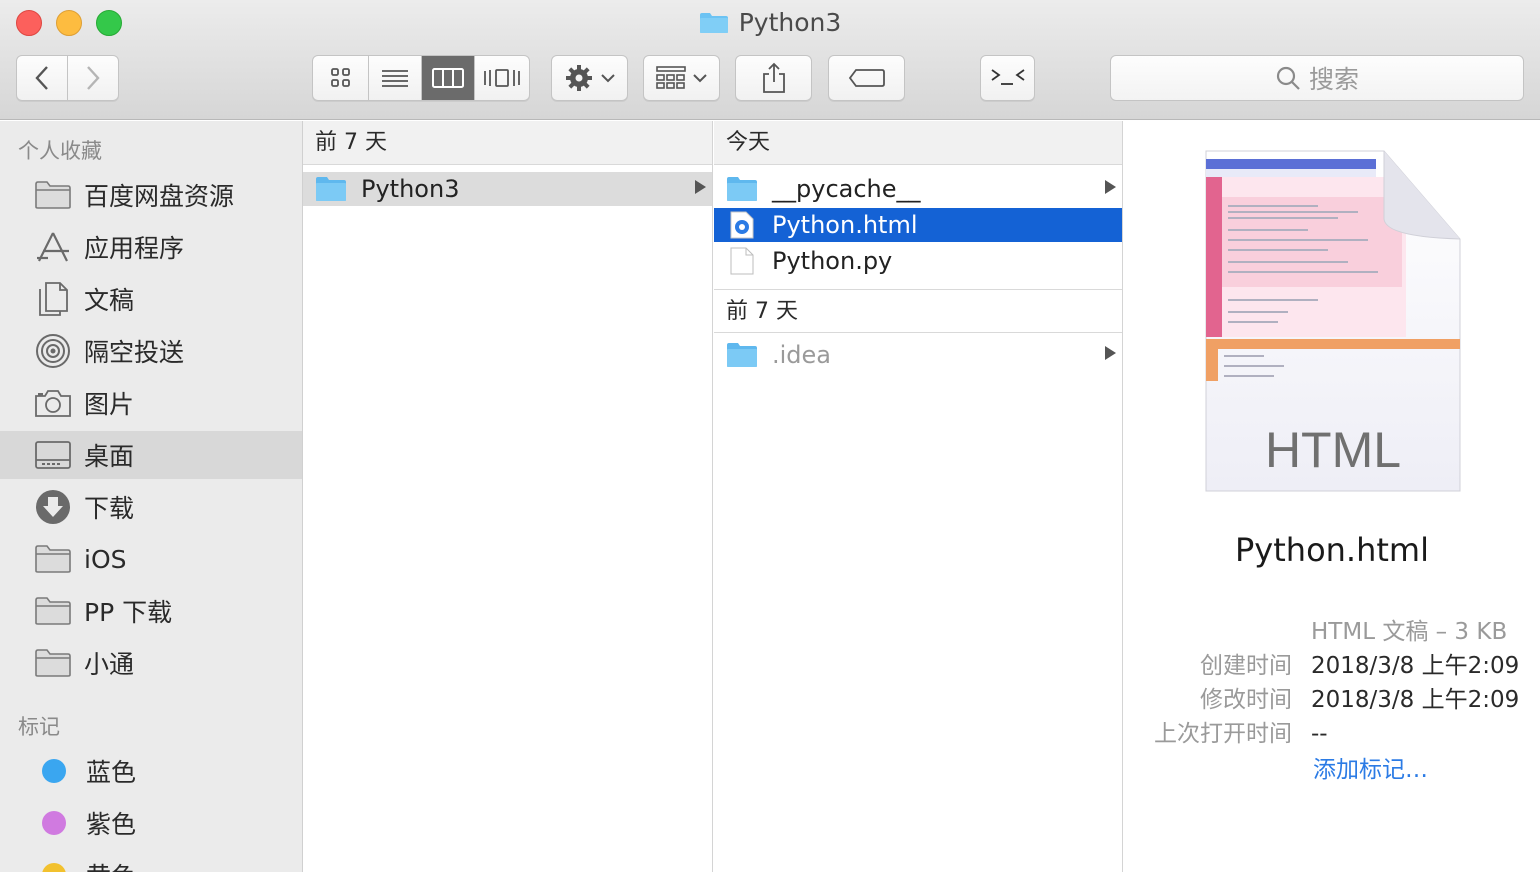 This screenshot has width=1540, height=872. I want to click on share-icon, so click(773, 77).